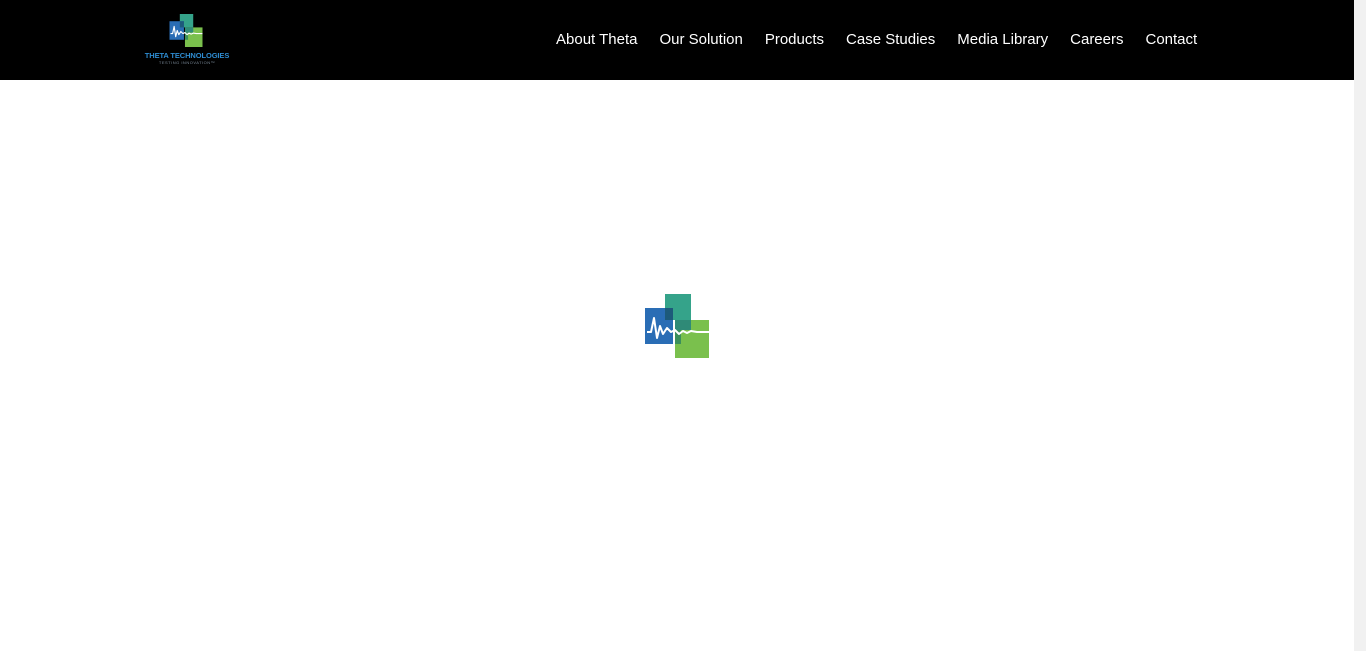 Image resolution: width=1366 pixels, height=651 pixels. I want to click on nav-products: Products, so click(794, 40).